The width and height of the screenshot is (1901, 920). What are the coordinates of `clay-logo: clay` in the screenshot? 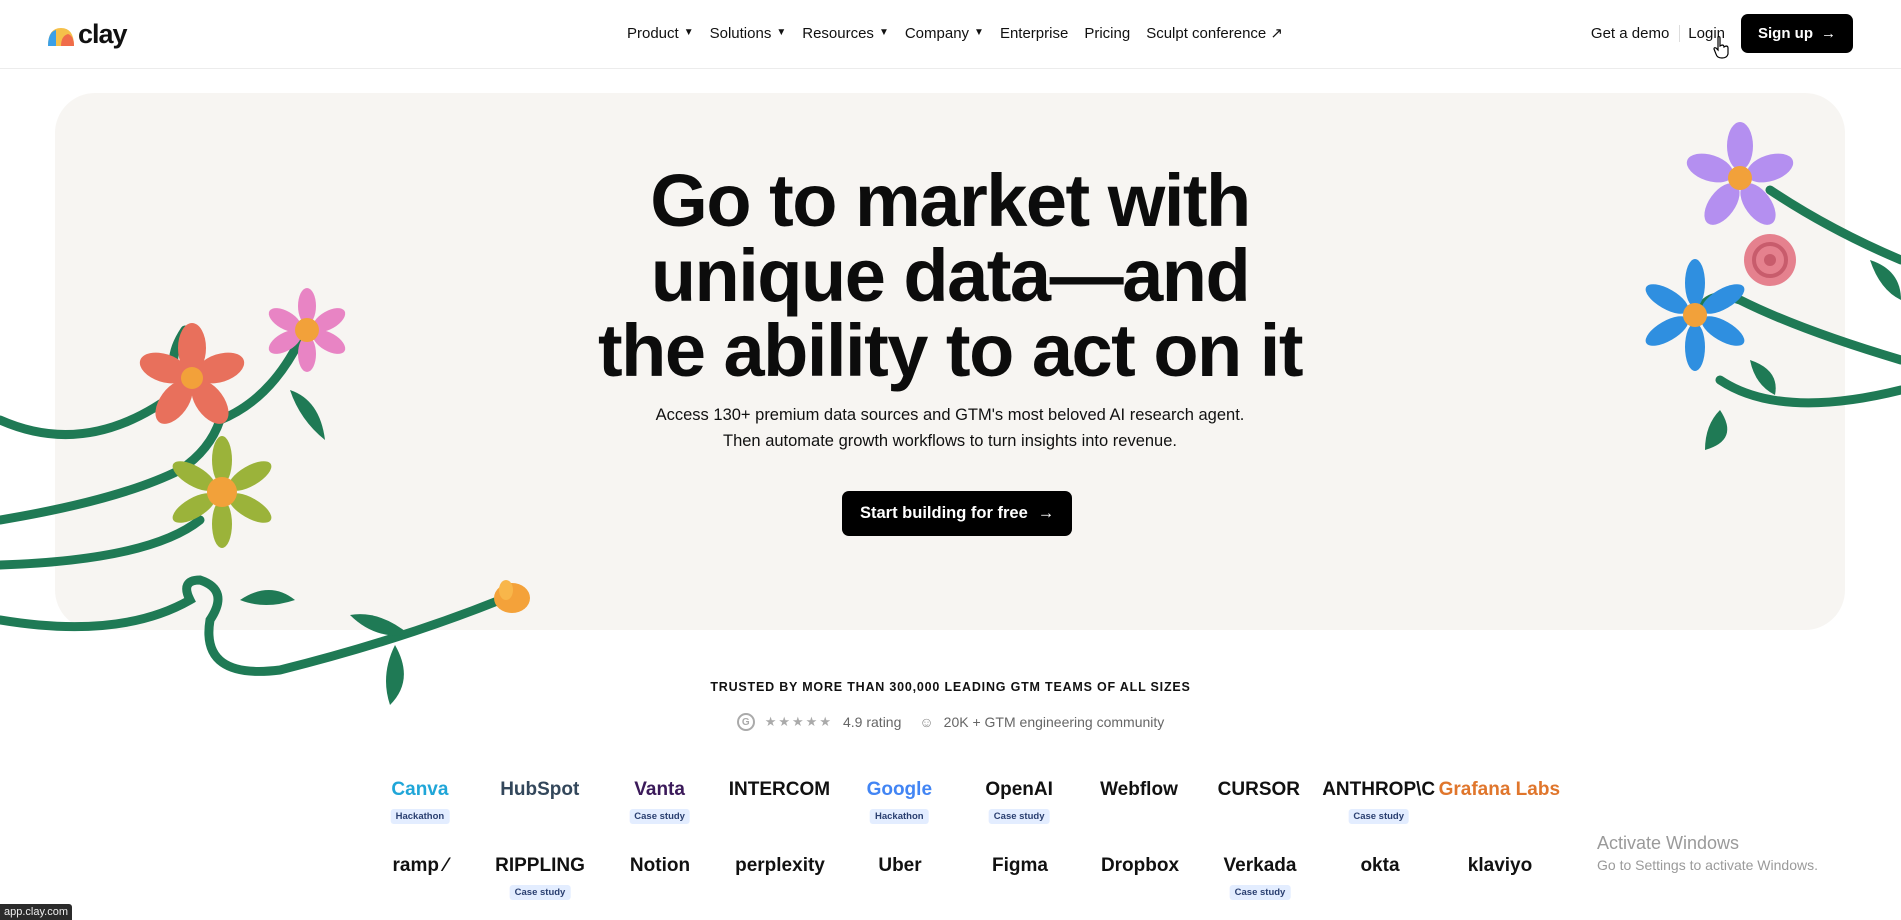 It's located at (87, 34).